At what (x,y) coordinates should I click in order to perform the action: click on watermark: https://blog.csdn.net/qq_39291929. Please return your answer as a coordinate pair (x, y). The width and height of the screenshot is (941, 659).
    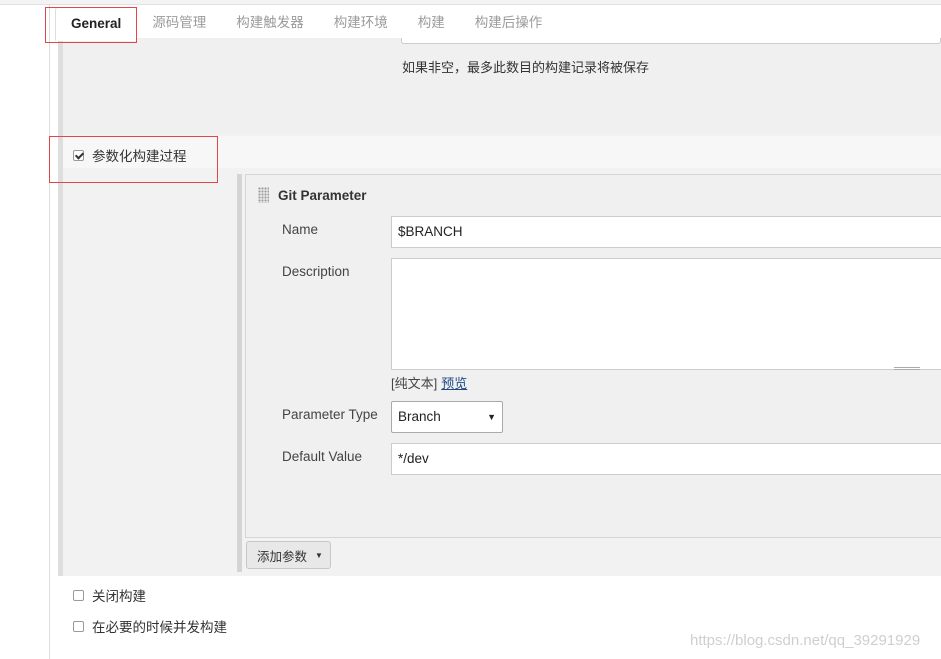
    Looking at the image, I should click on (805, 640).